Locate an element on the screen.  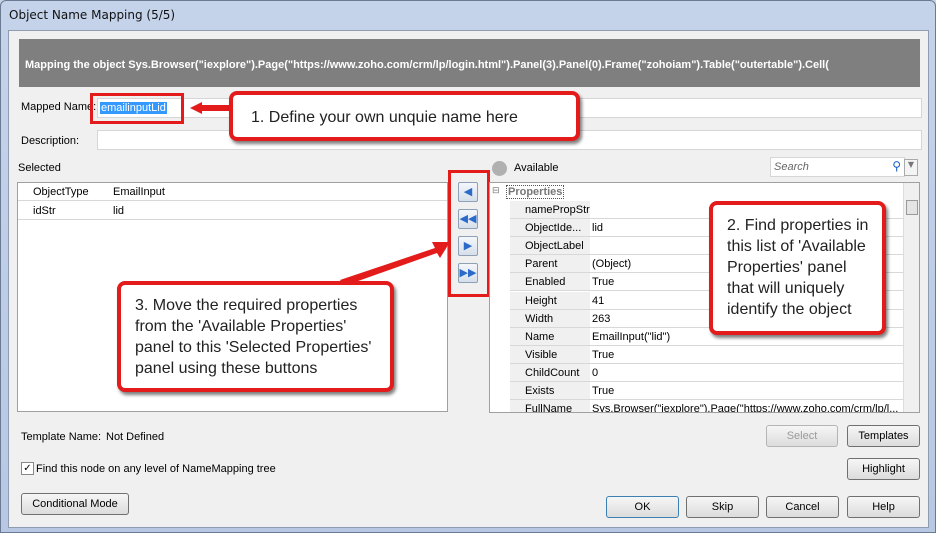
highlight-button: Highlight is located at coordinates (883, 469).